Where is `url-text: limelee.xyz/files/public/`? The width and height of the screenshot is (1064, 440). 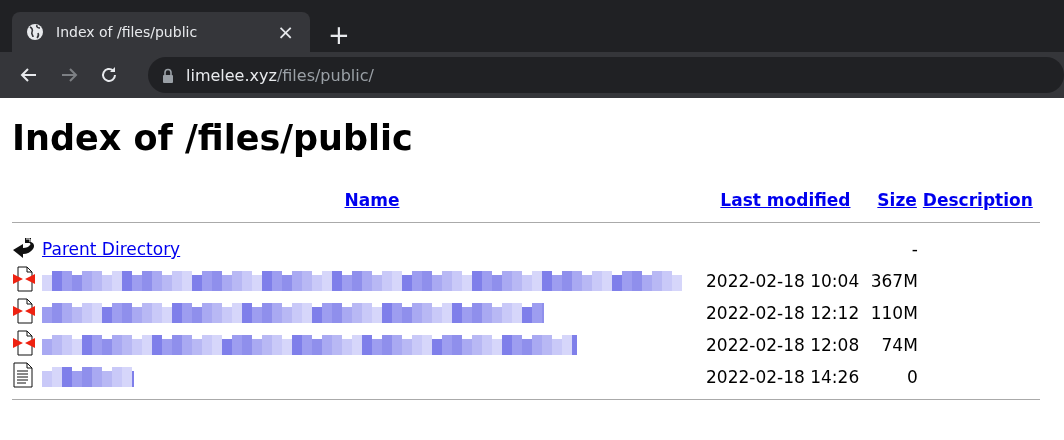 url-text: limelee.xyz/files/public/ is located at coordinates (280, 75).